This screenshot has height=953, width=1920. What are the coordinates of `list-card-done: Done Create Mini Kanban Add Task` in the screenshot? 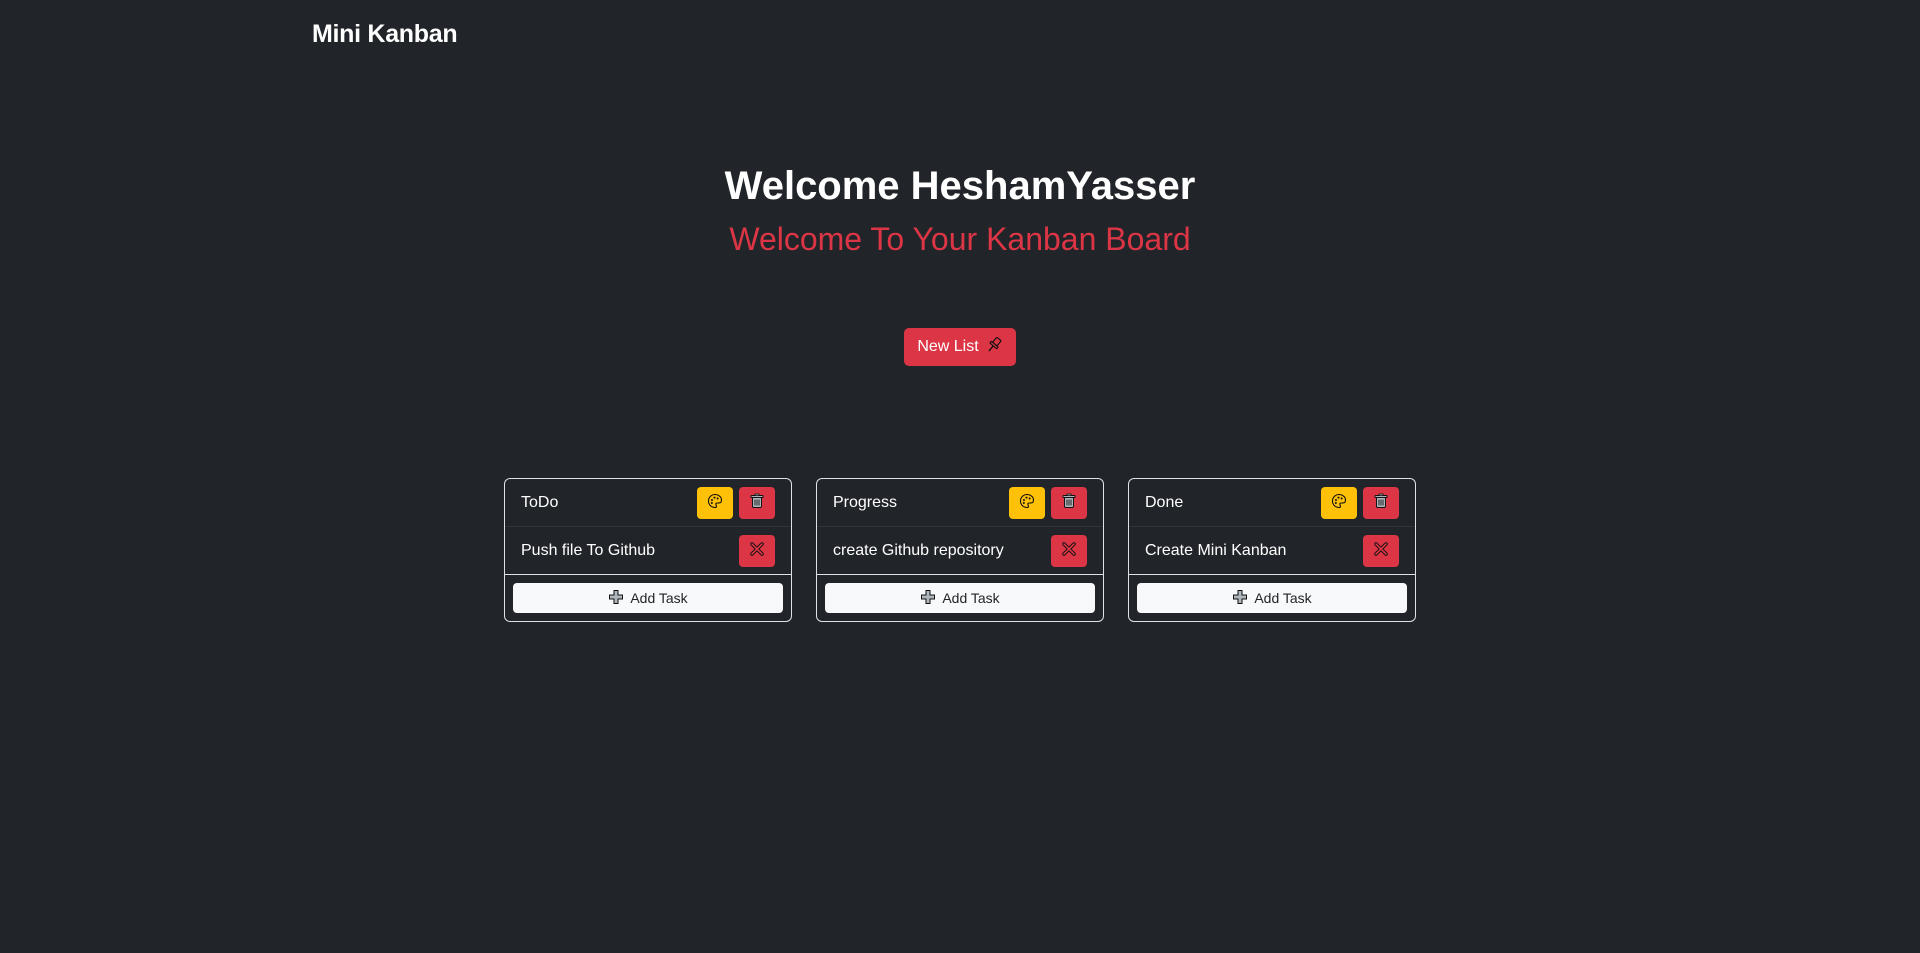 It's located at (1272, 550).